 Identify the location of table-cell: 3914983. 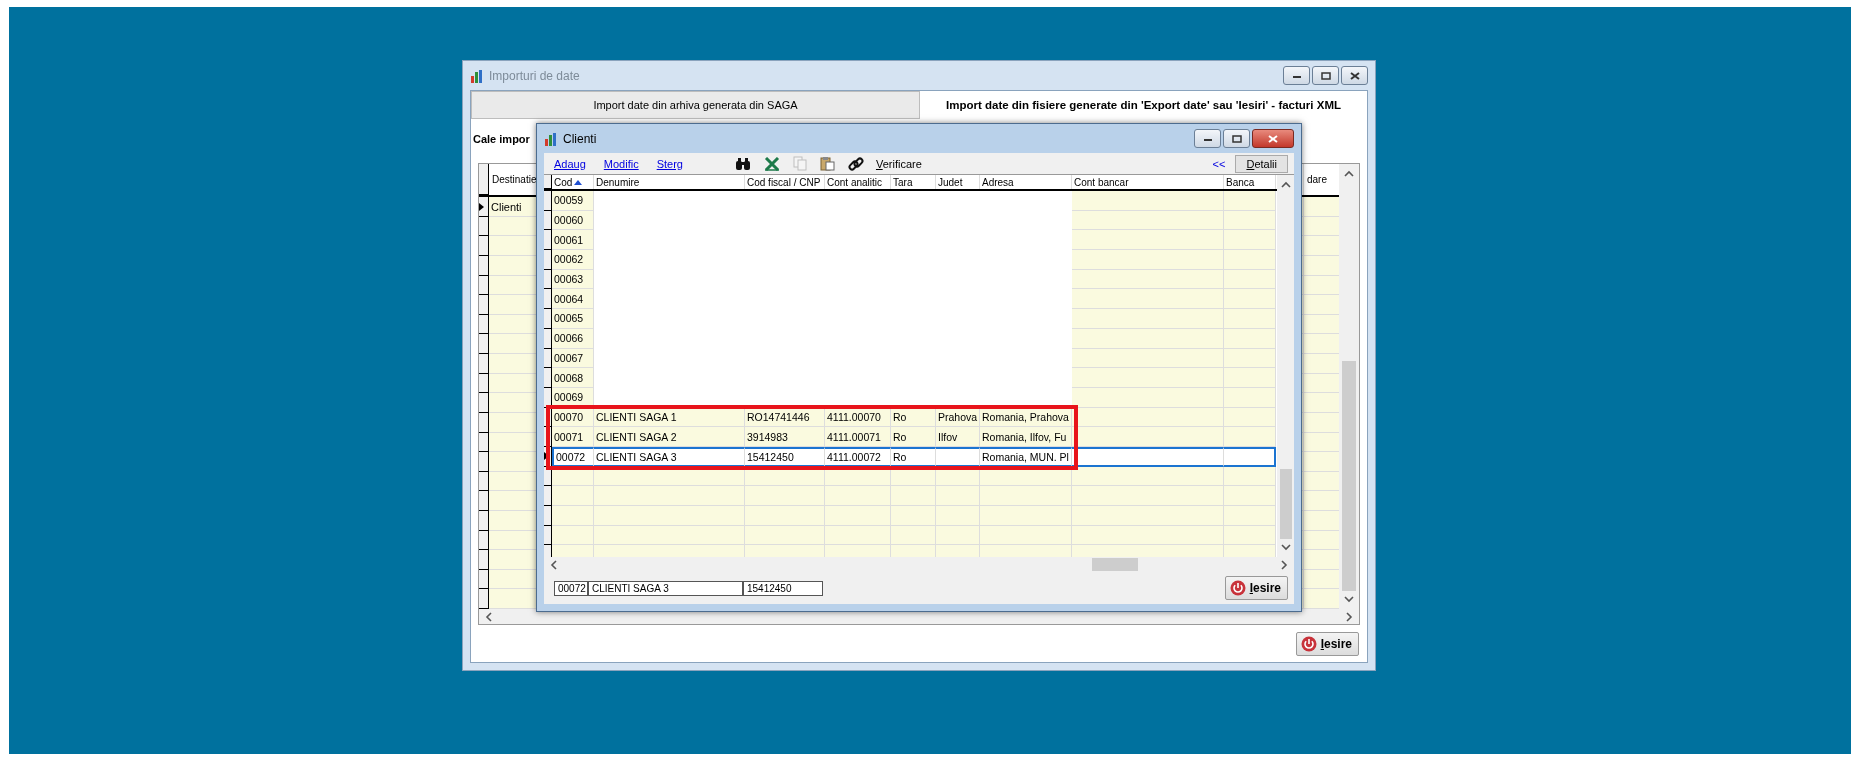
(785, 437).